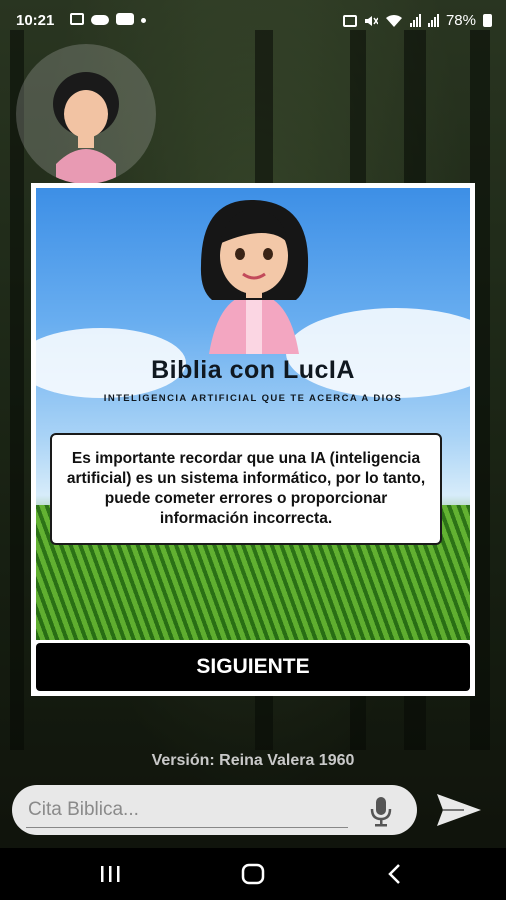 This screenshot has width=506, height=900. I want to click on youtube-icon, so click(125, 19).